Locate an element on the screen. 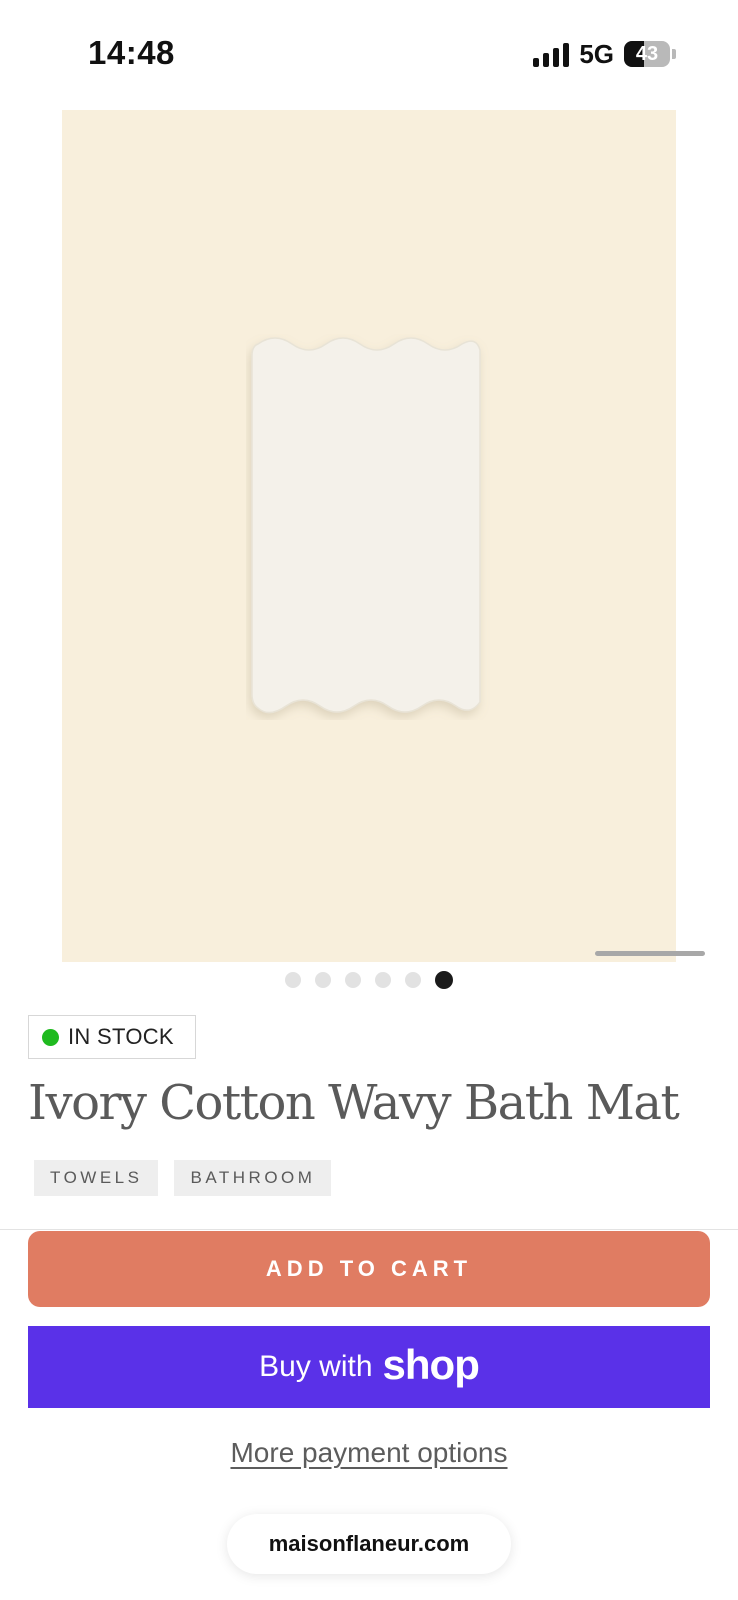  tag-bathroom: BATHROOM is located at coordinates (253, 1178).